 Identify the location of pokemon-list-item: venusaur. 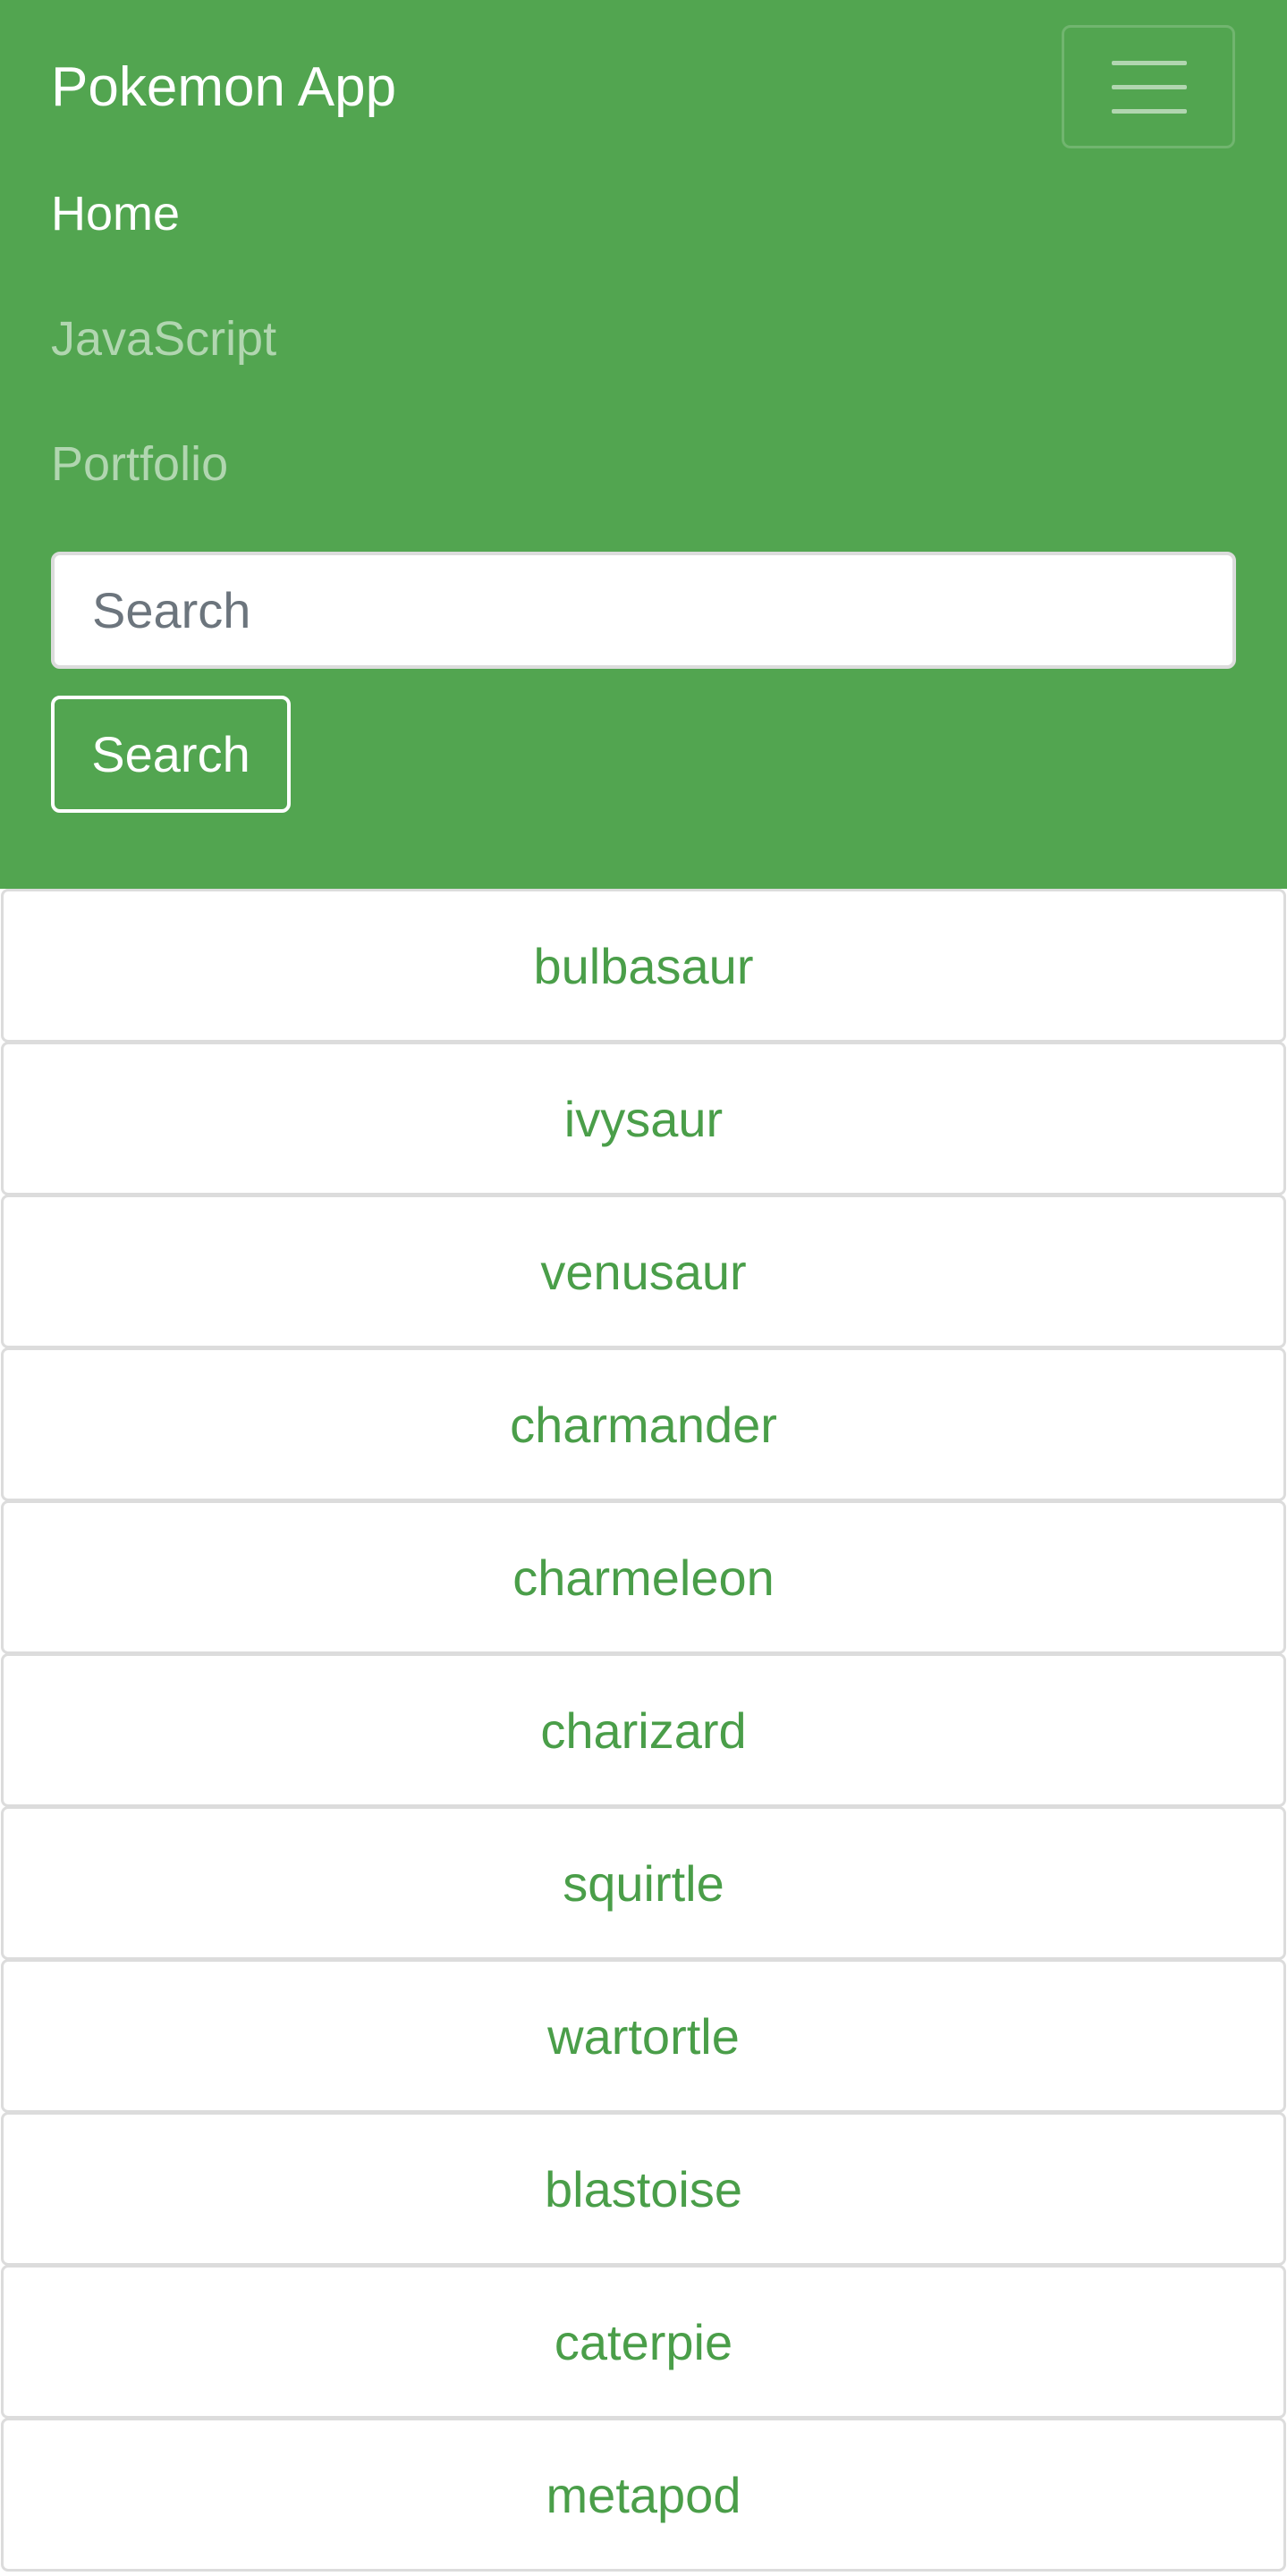
(643, 1271).